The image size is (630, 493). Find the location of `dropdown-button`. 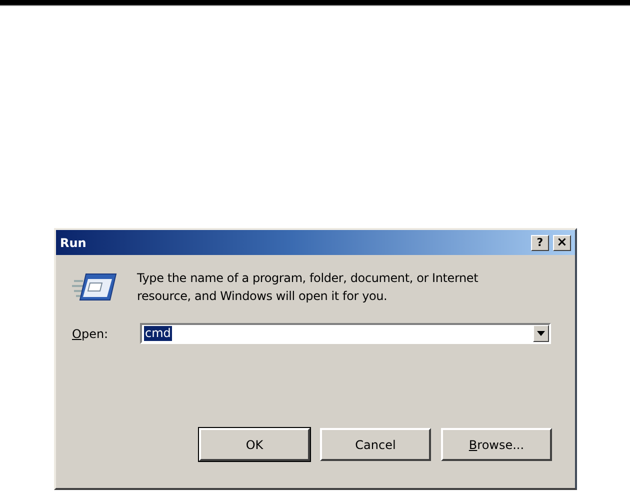

dropdown-button is located at coordinates (541, 333).